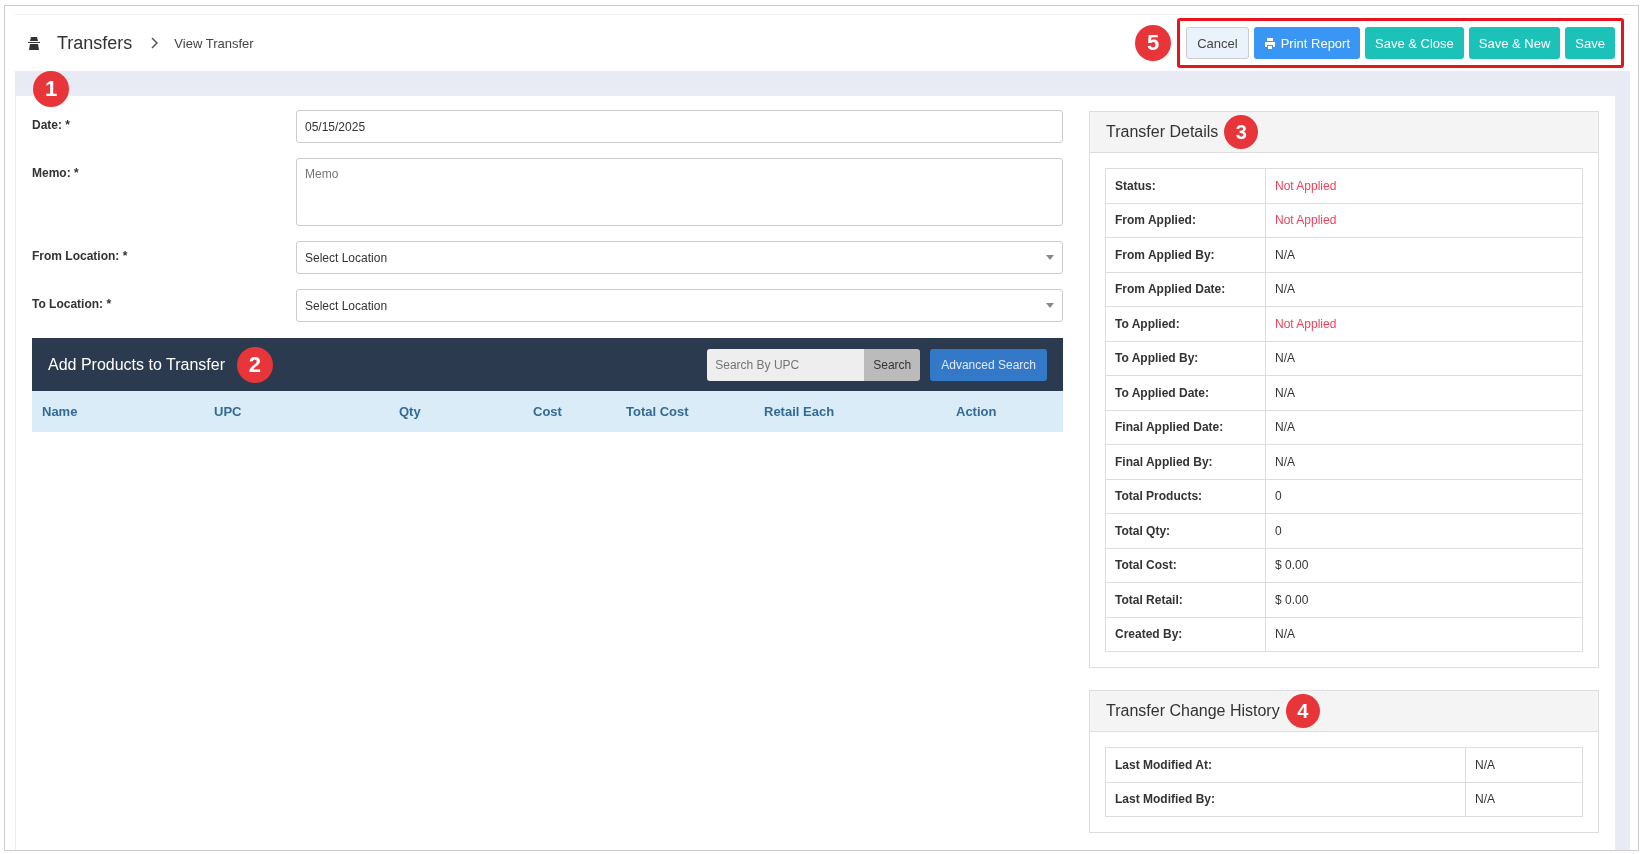  I want to click on field-label: To Location: *, so click(72, 303).